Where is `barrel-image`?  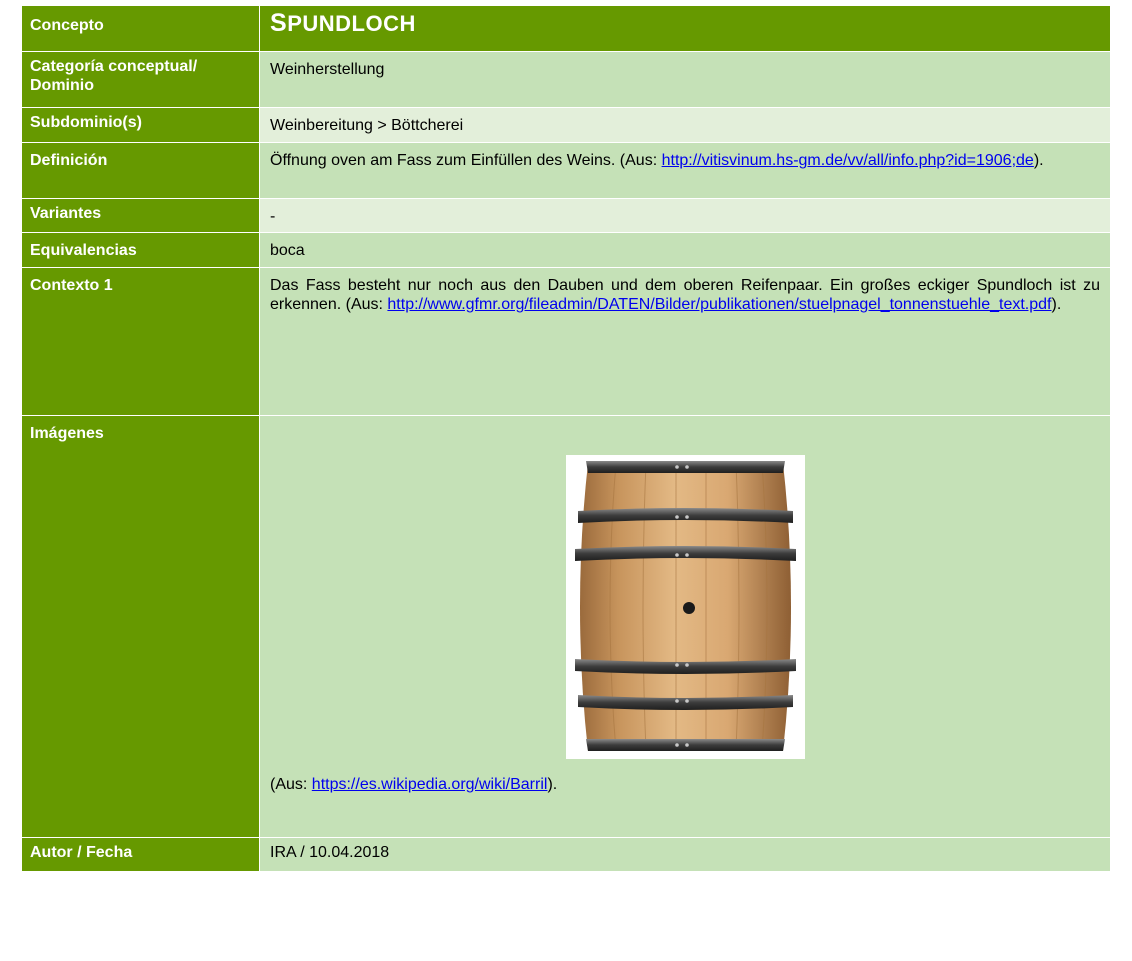 barrel-image is located at coordinates (685, 607).